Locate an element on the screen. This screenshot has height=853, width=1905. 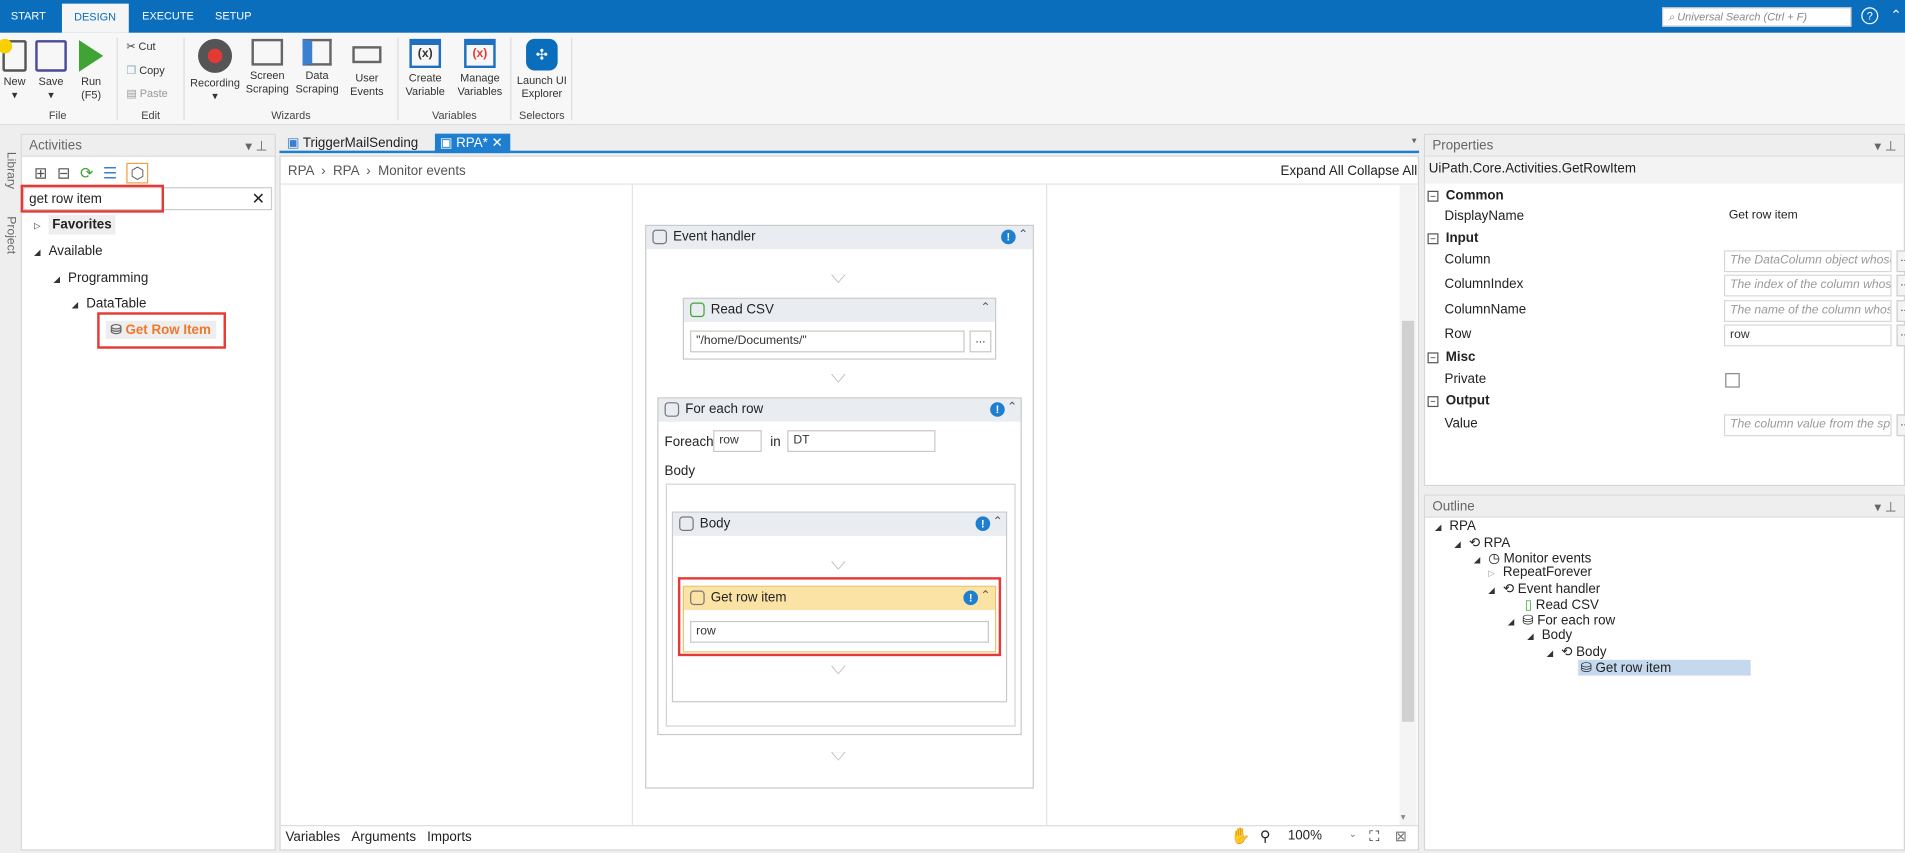
tree-favorites: ▷ Favorites is located at coordinates (75, 225).